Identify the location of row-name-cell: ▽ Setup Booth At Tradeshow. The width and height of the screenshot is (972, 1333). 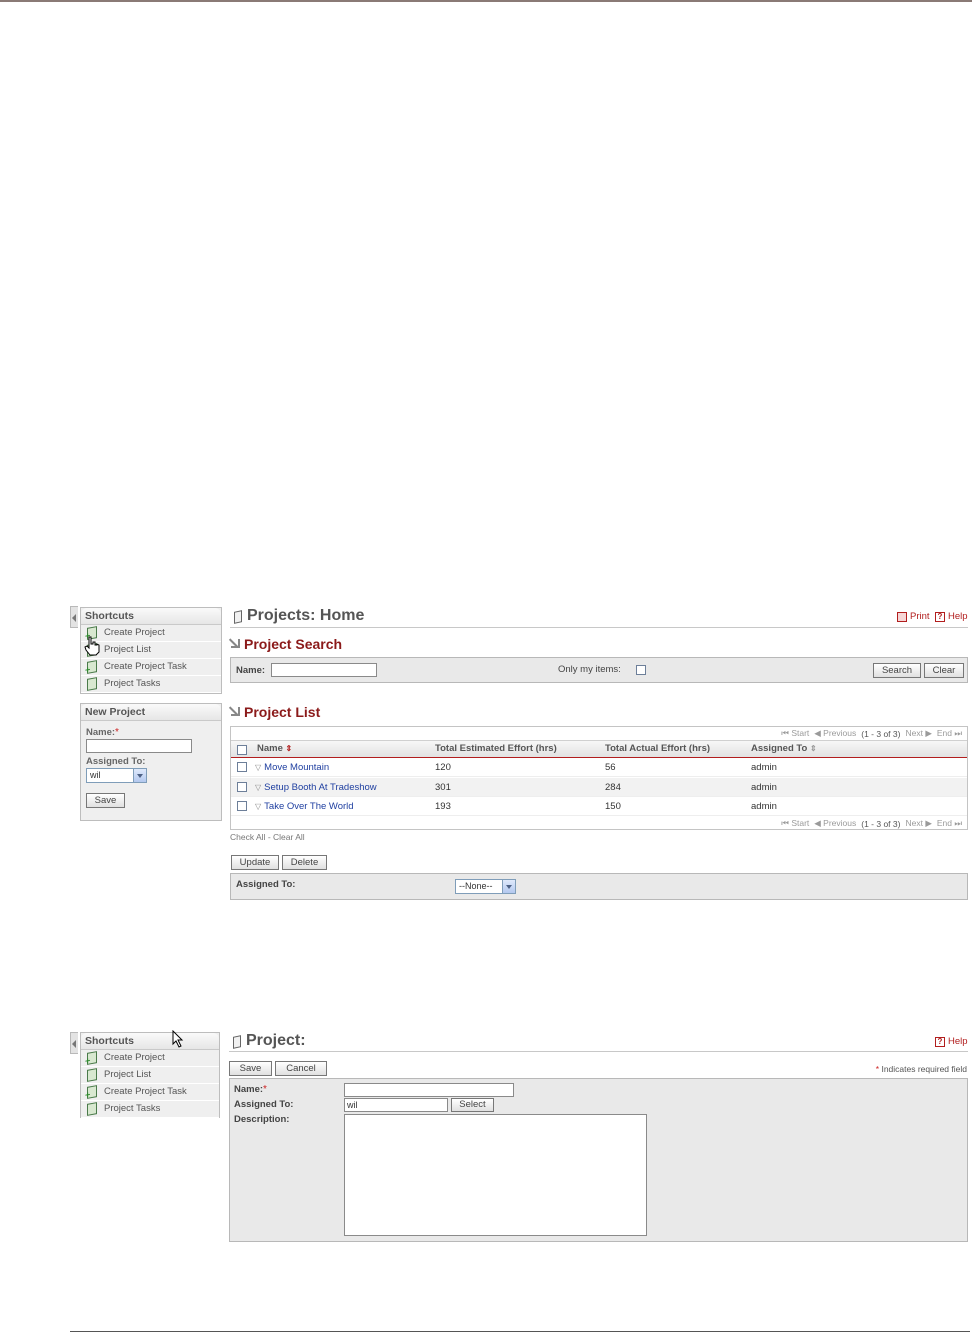
(316, 787).